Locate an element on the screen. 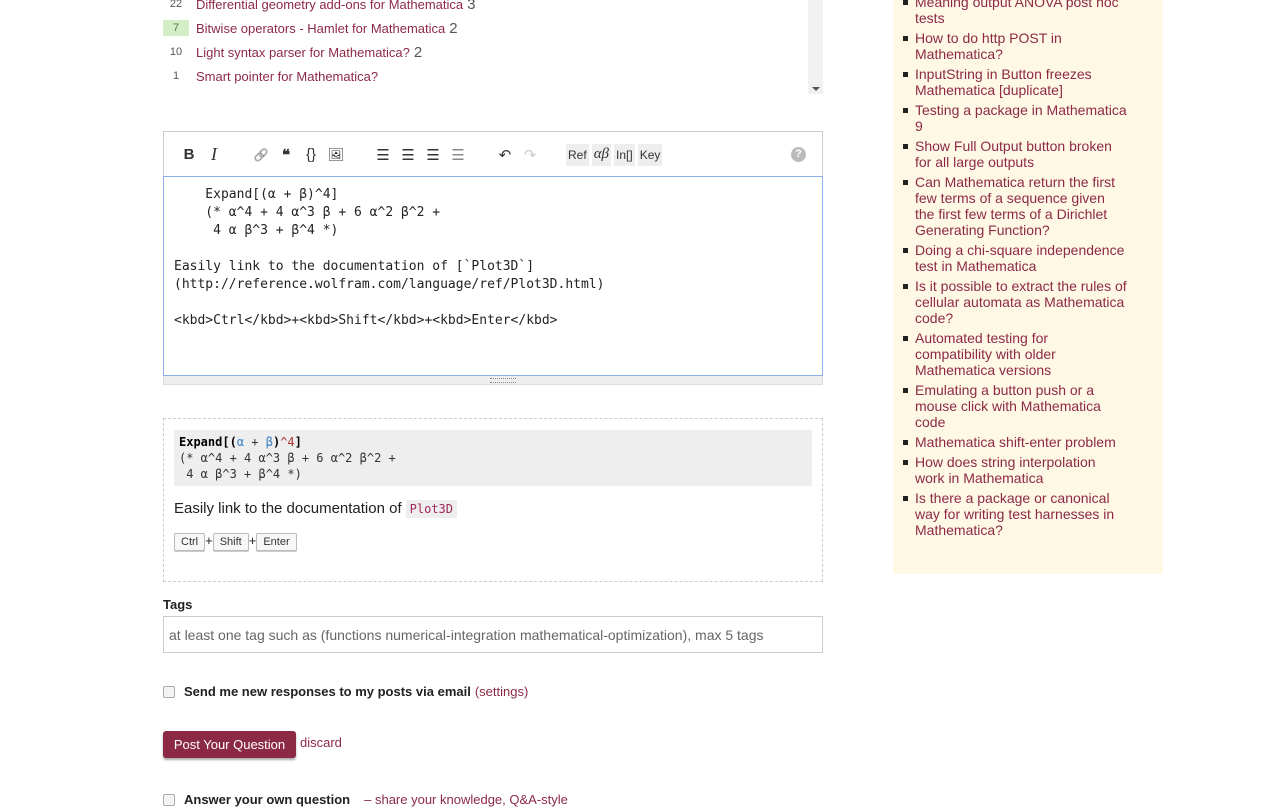 Image resolution: width=1280 pixels, height=807 pixels. horizontal-rule-icon: ☰ is located at coordinates (458, 155).